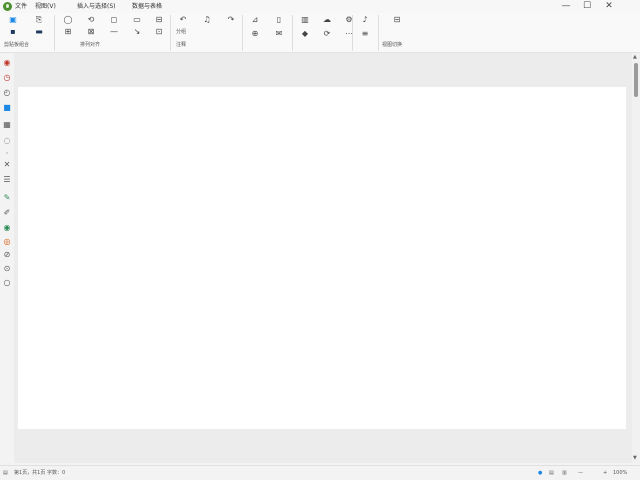 This screenshot has width=640, height=480. Describe the element at coordinates (7, 242) in the screenshot. I see `orange-circle-icon: ◎` at that location.